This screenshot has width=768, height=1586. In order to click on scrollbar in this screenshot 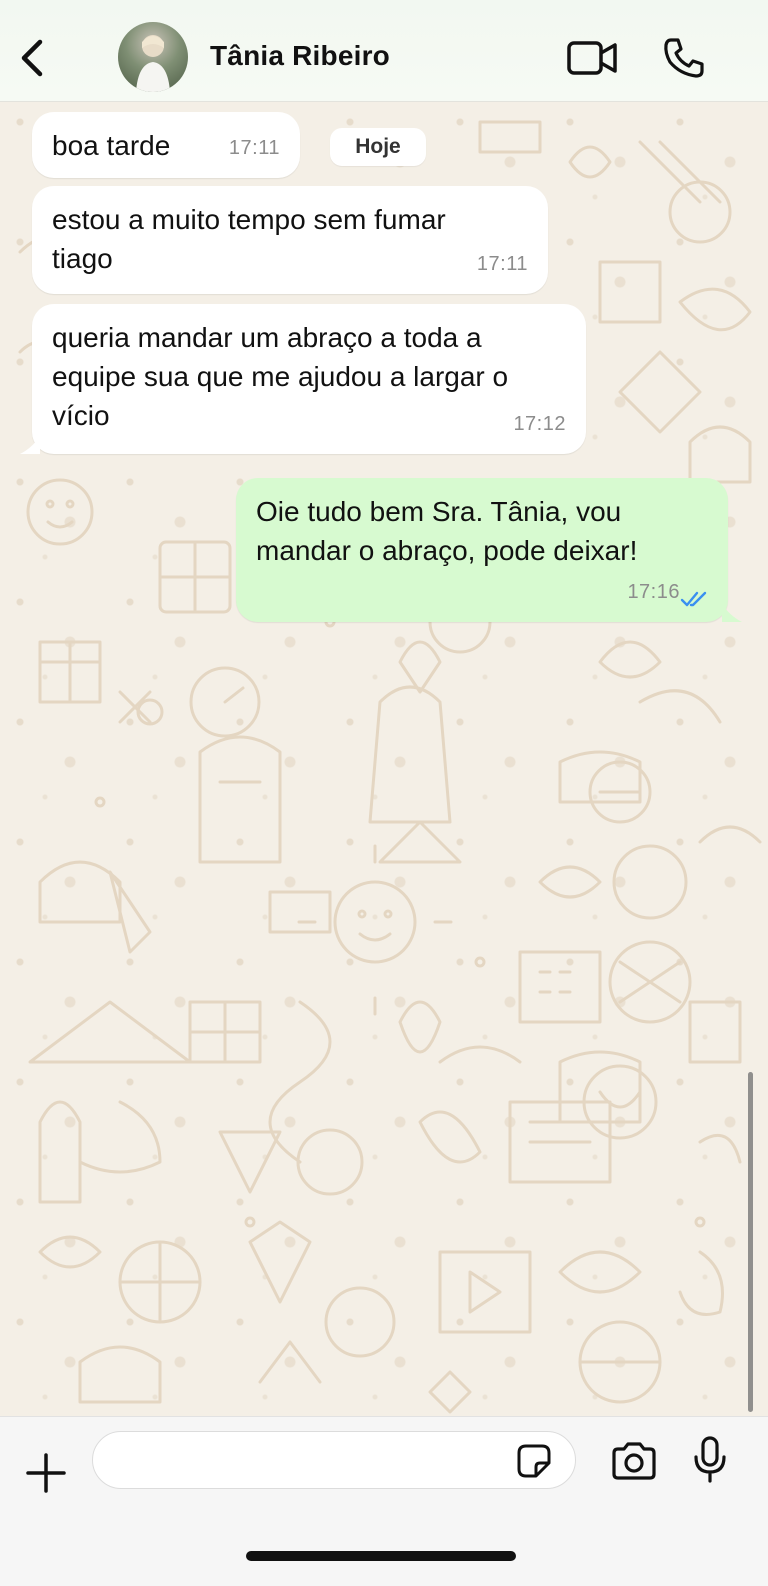, I will do `click(750, 1242)`.